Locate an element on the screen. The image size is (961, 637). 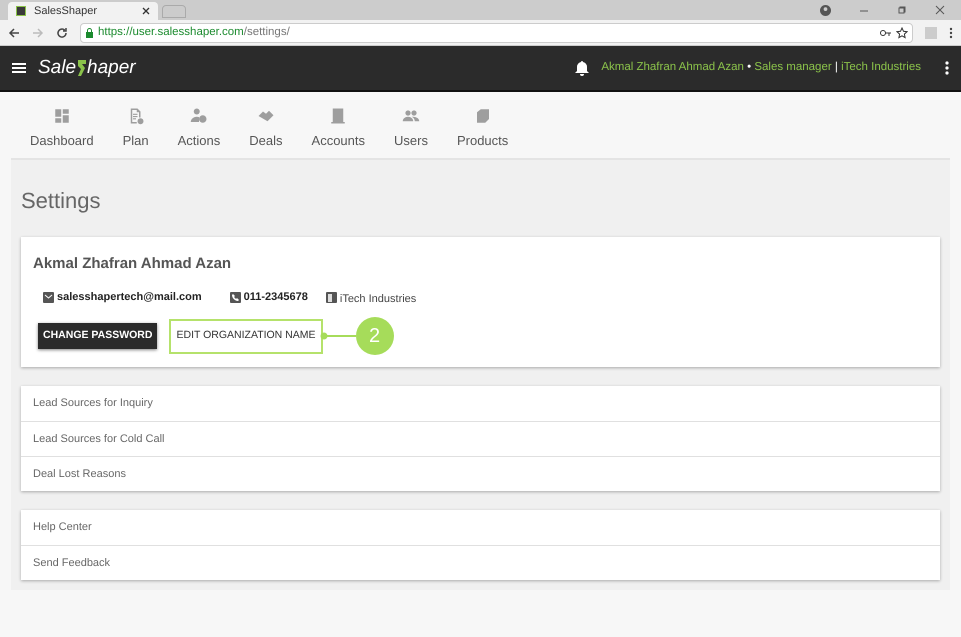
tab-title: SalesShaper is located at coordinates (66, 11).